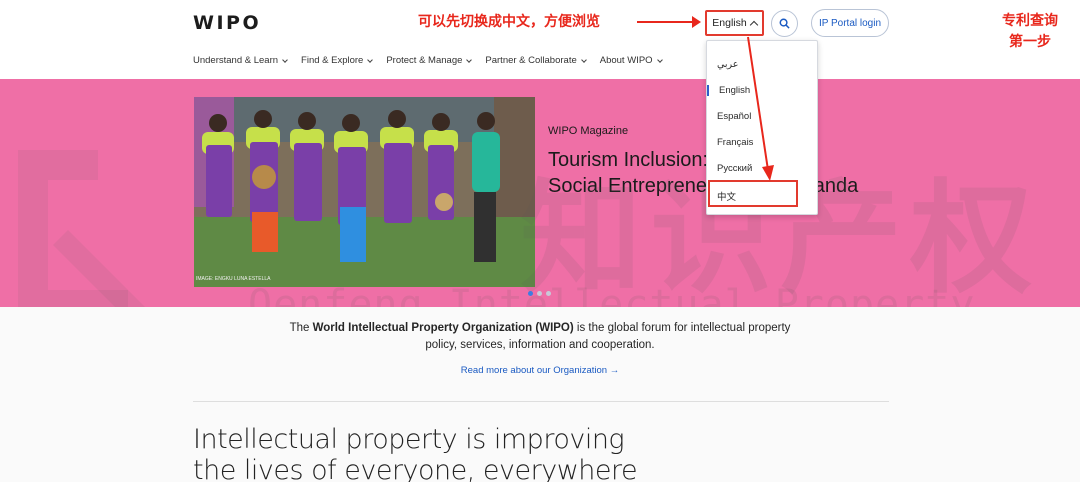  I want to click on nav-find-explore: Find & Explore, so click(337, 60).